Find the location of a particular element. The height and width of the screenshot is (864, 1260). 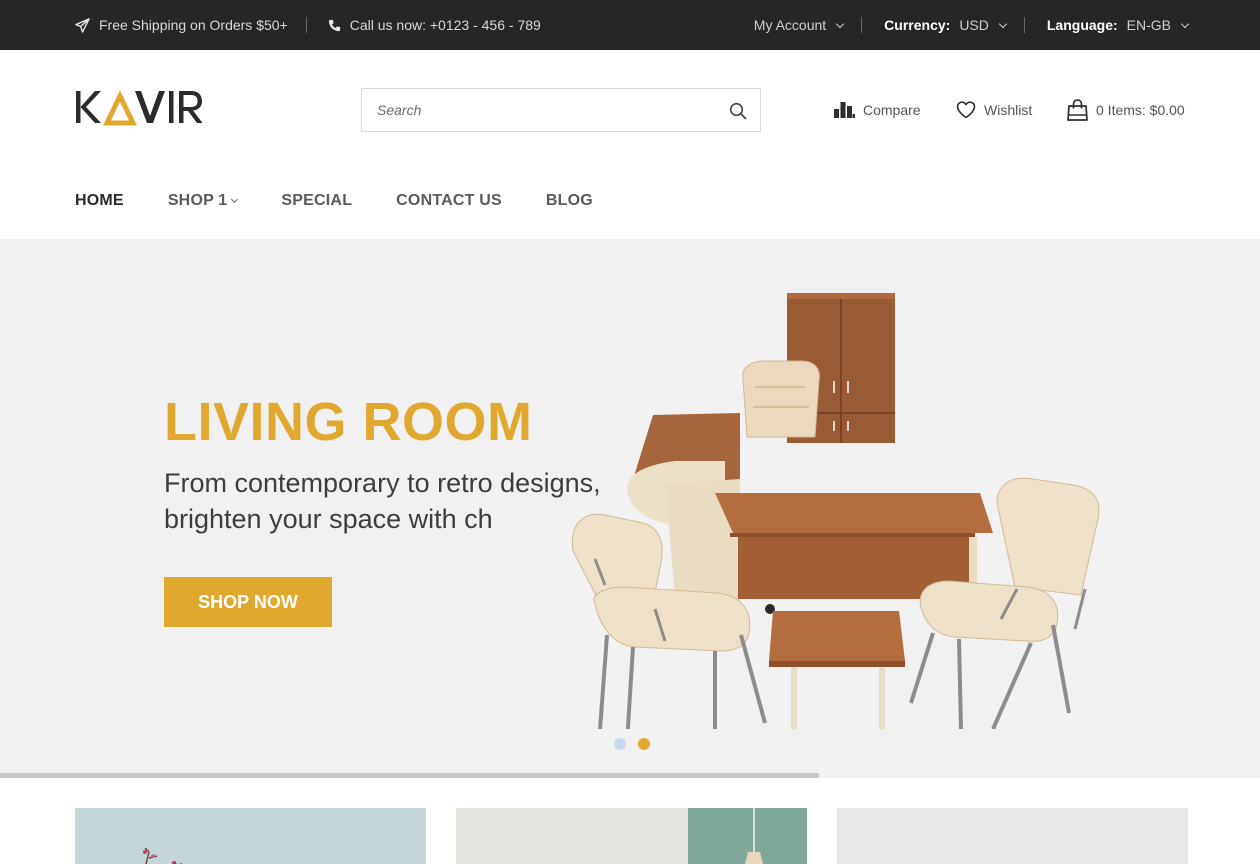

heart-icon is located at coordinates (966, 110).